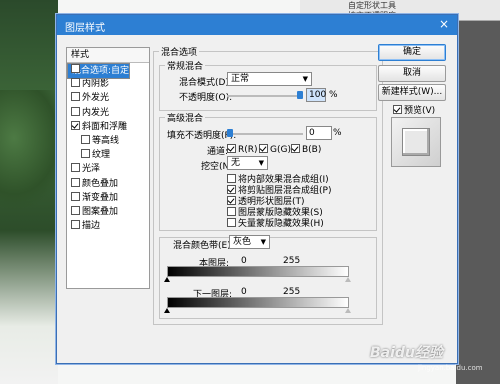 This screenshot has width=500, height=384. I want to click on advanced-option-checkbox: 矢量蒙版隐藏效果(H), so click(275, 222).